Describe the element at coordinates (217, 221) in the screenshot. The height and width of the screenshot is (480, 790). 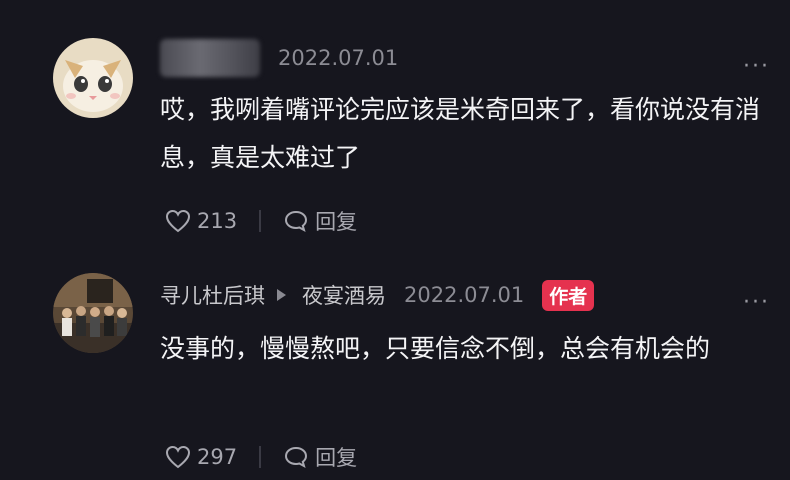
I see `like-count: 213` at that location.